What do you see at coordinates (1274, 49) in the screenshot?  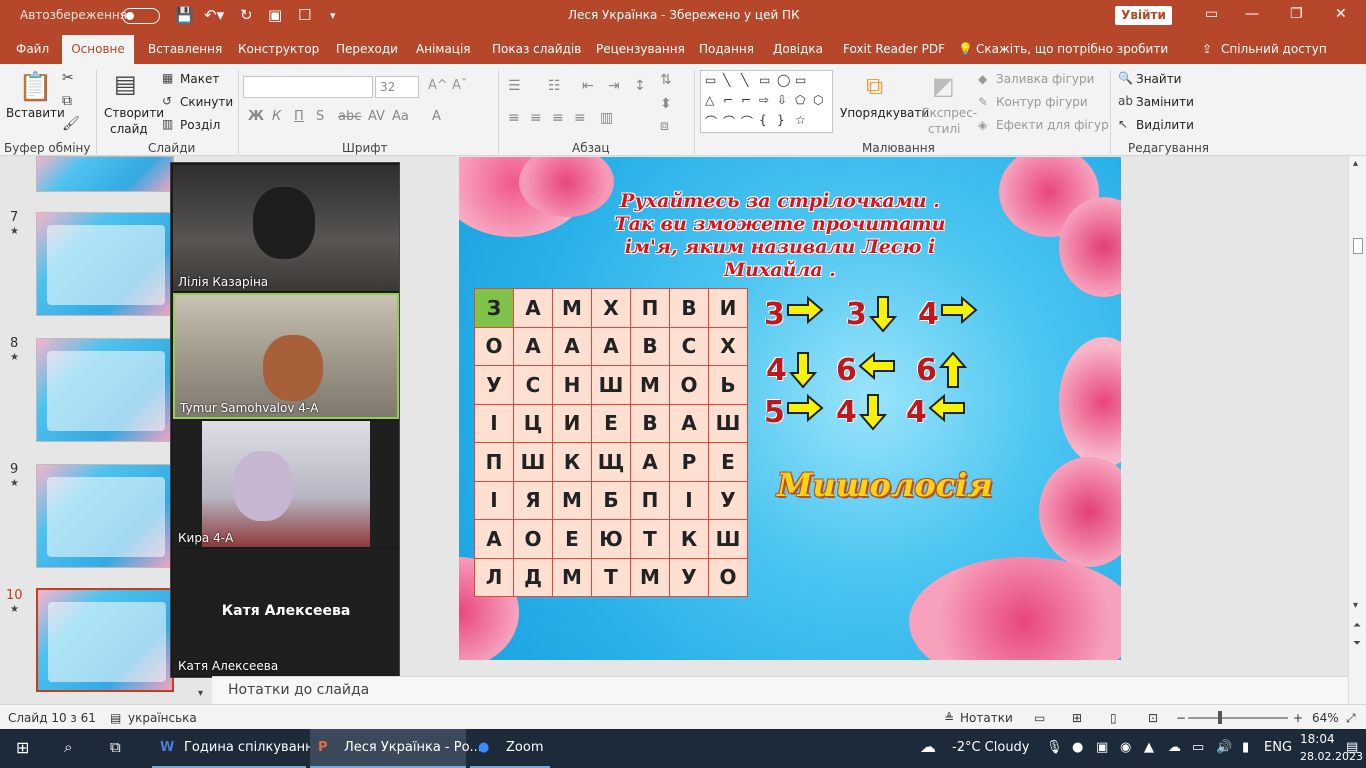 I see `share-button: Спільний доступ` at bounding box center [1274, 49].